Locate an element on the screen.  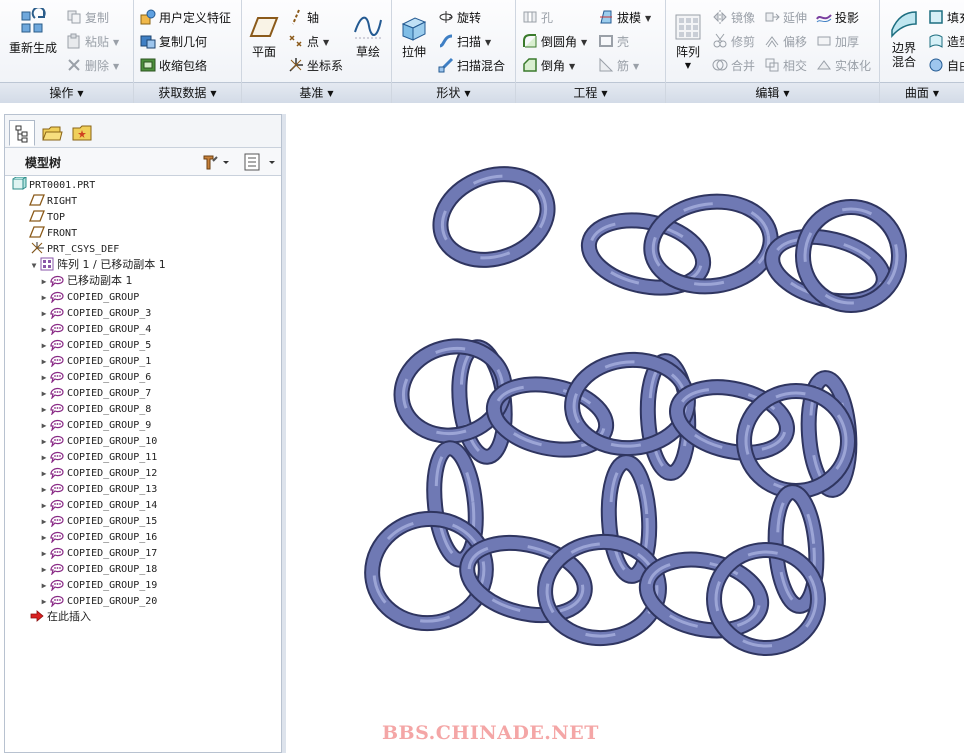
tree-item: ▶ COPIED_GROUP_17 is located at coordinates (98, 553).